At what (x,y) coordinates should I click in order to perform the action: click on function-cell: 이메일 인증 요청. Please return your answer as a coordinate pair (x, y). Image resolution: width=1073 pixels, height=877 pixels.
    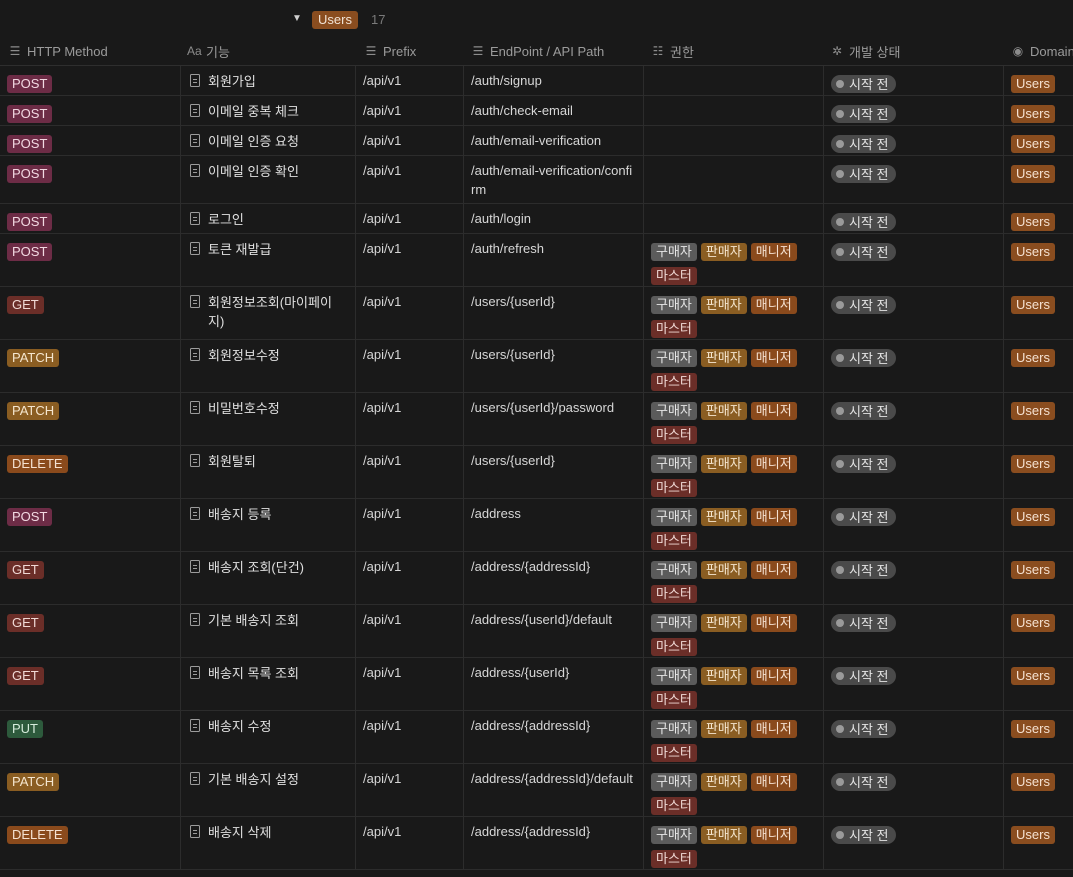
    Looking at the image, I should click on (267, 140).